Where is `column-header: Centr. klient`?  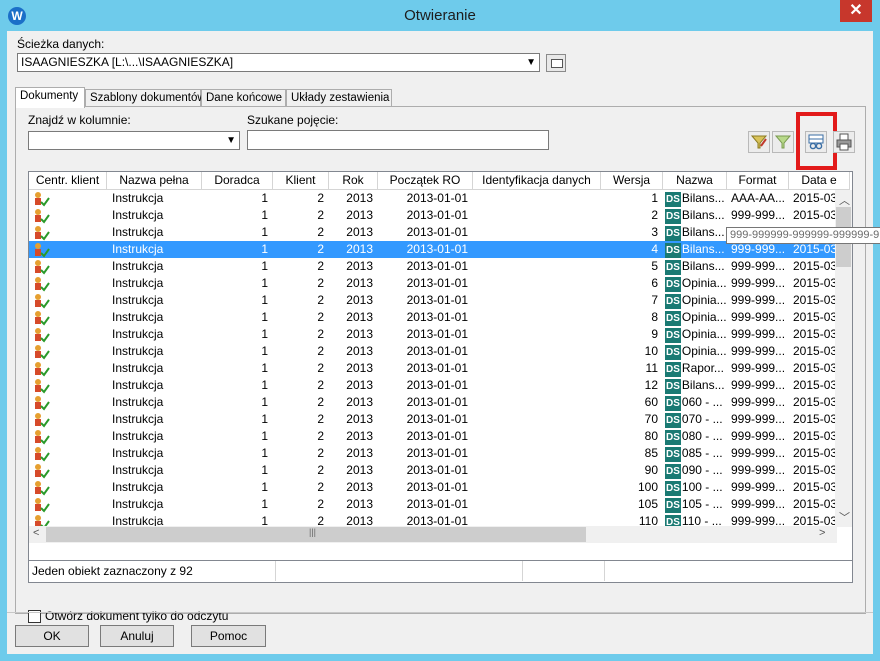
column-header: Centr. klient is located at coordinates (68, 181).